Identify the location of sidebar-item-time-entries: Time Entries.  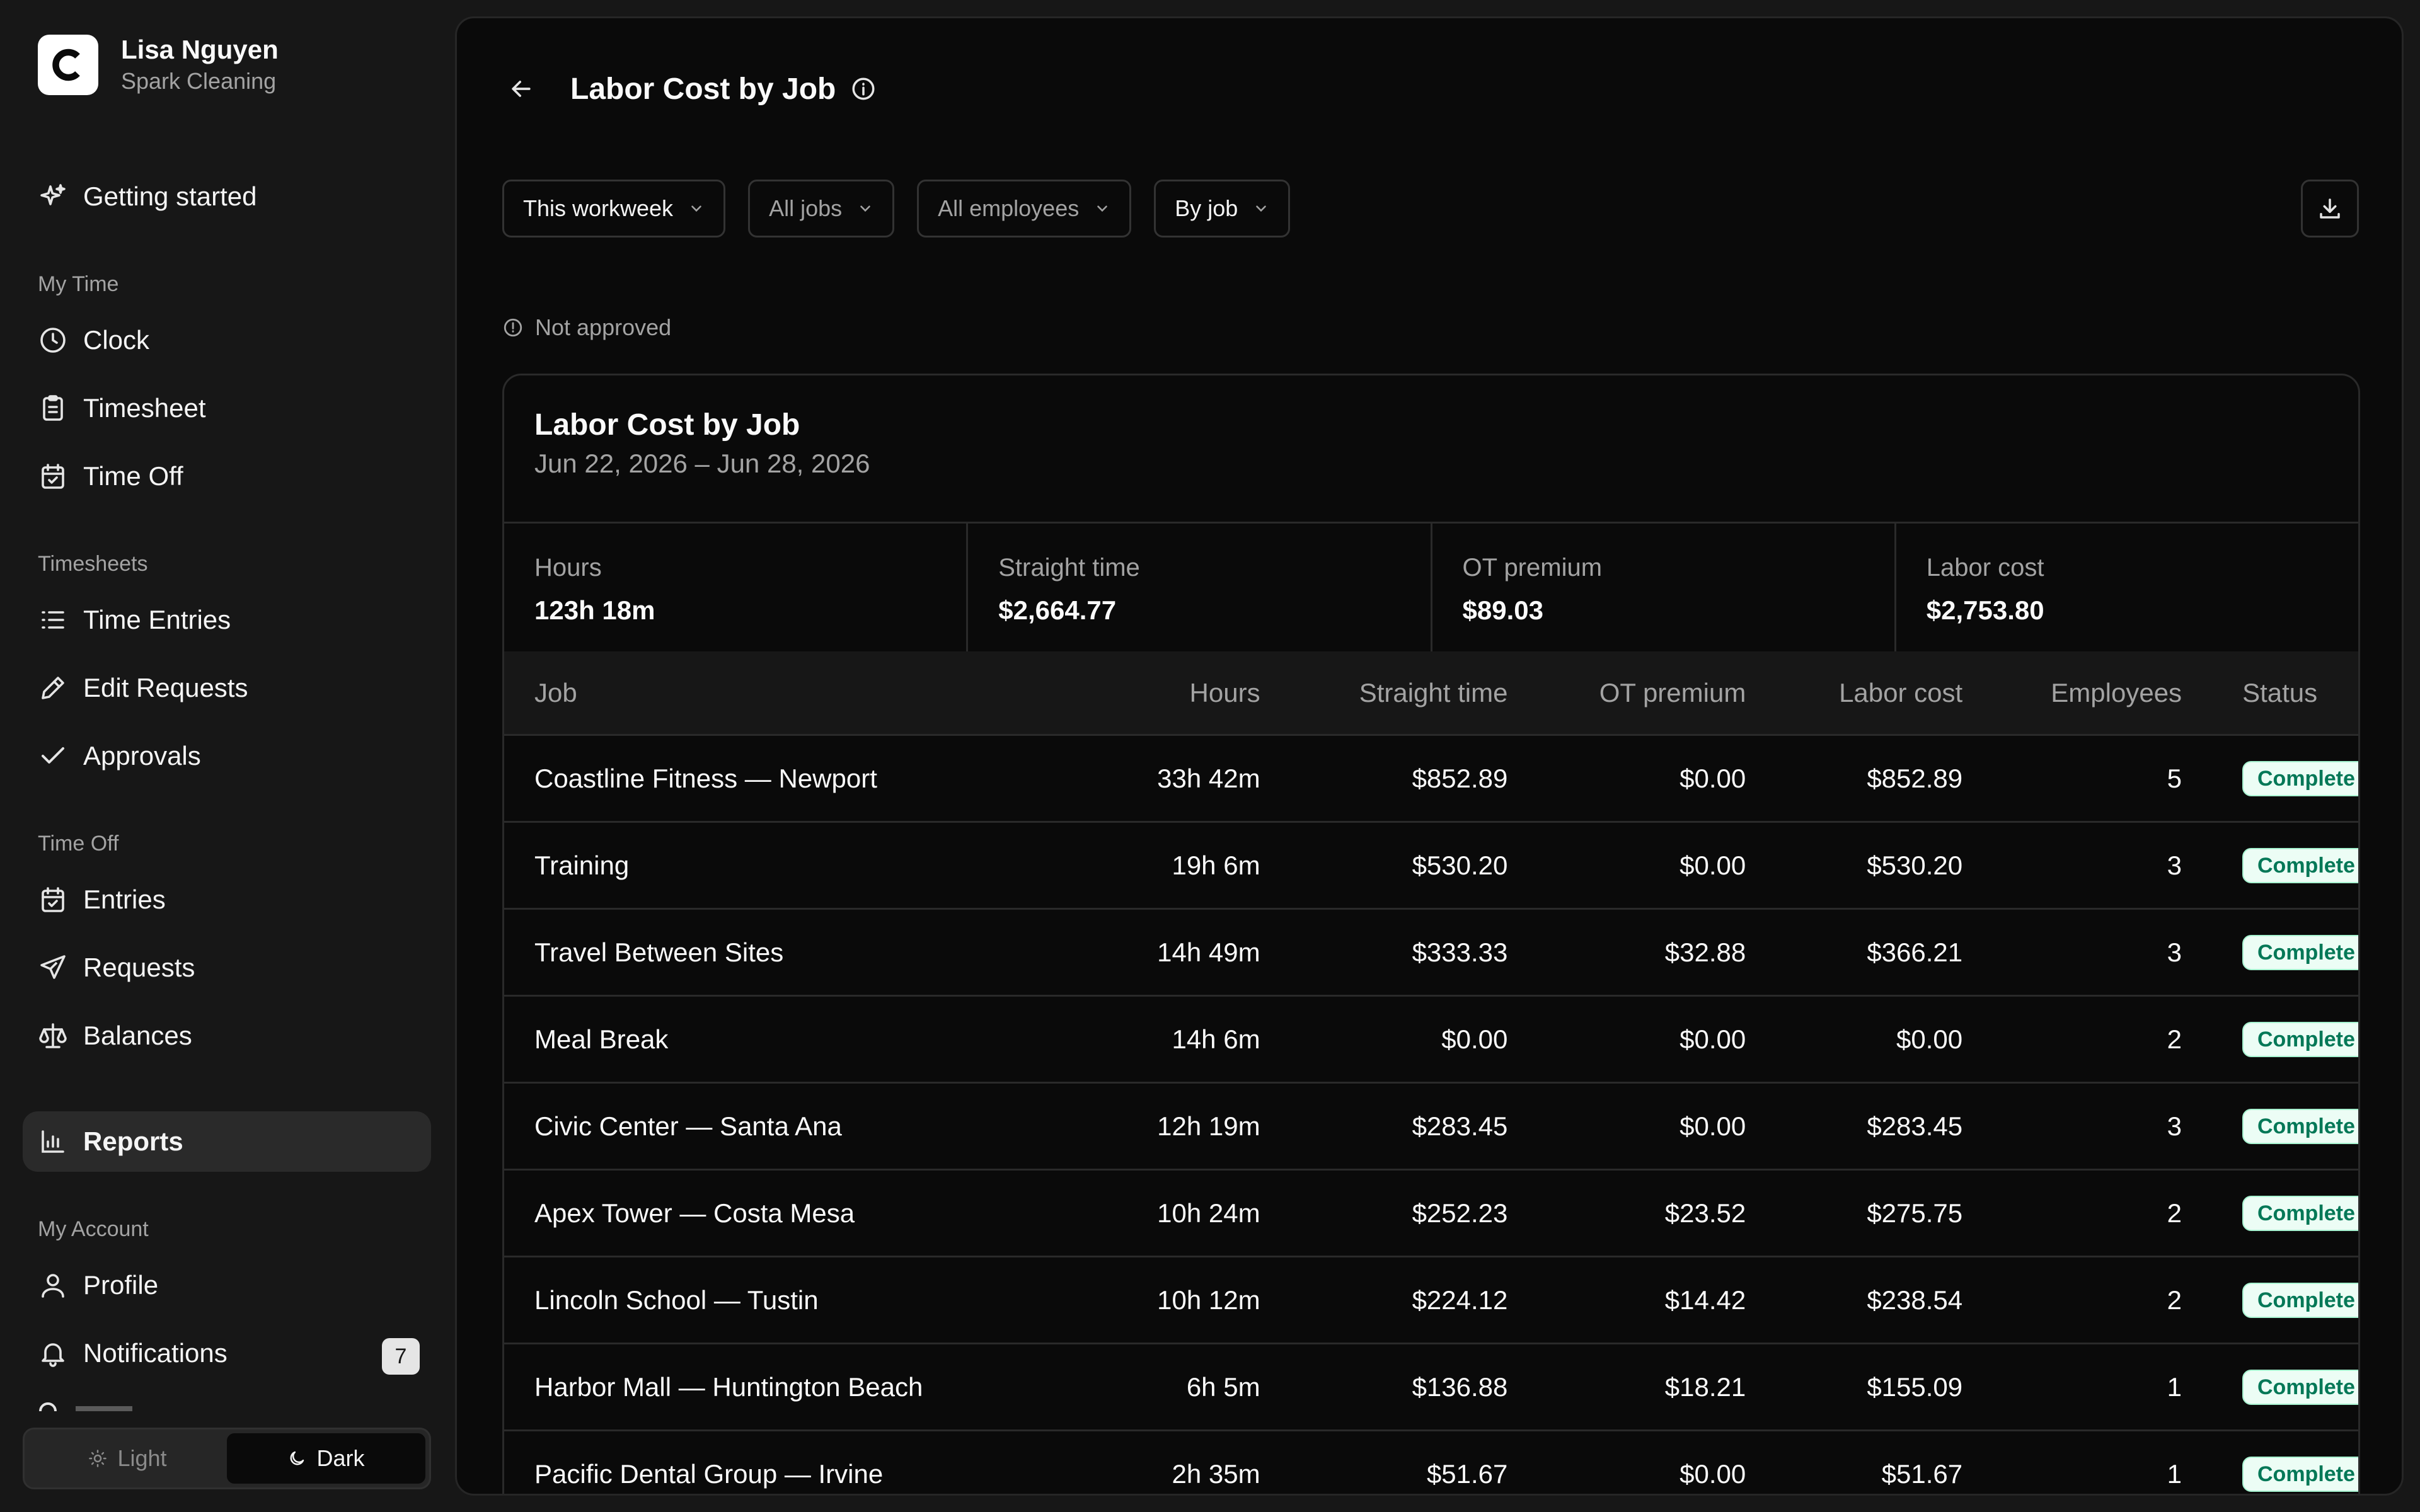
(227, 620).